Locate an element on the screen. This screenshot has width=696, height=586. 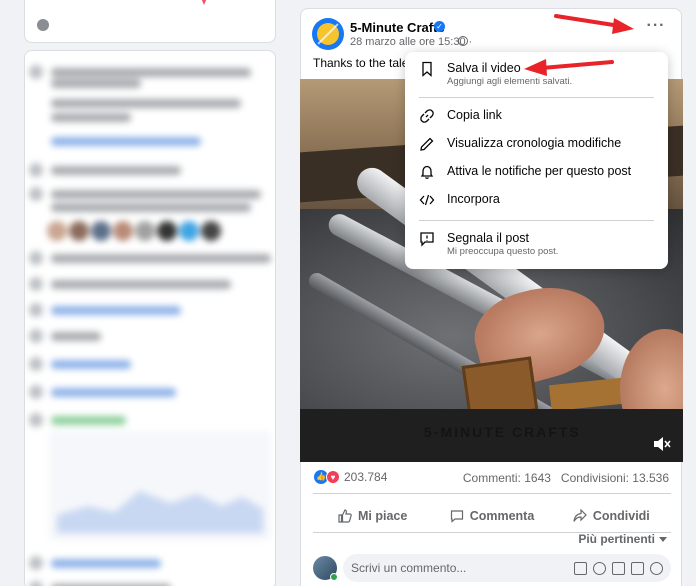
report-label: Segnala il post is located at coordinates (488, 238).